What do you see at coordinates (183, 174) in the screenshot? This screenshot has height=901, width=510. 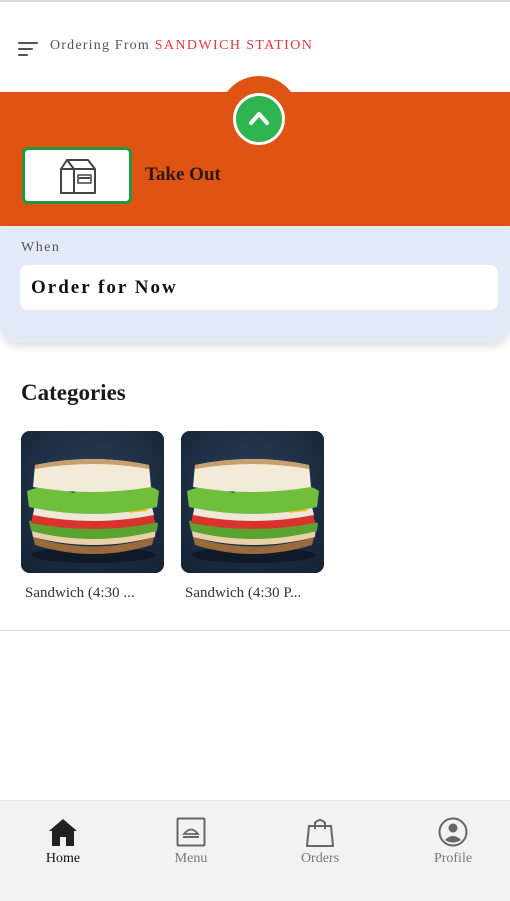 I see `take-out-label: Take Out` at bounding box center [183, 174].